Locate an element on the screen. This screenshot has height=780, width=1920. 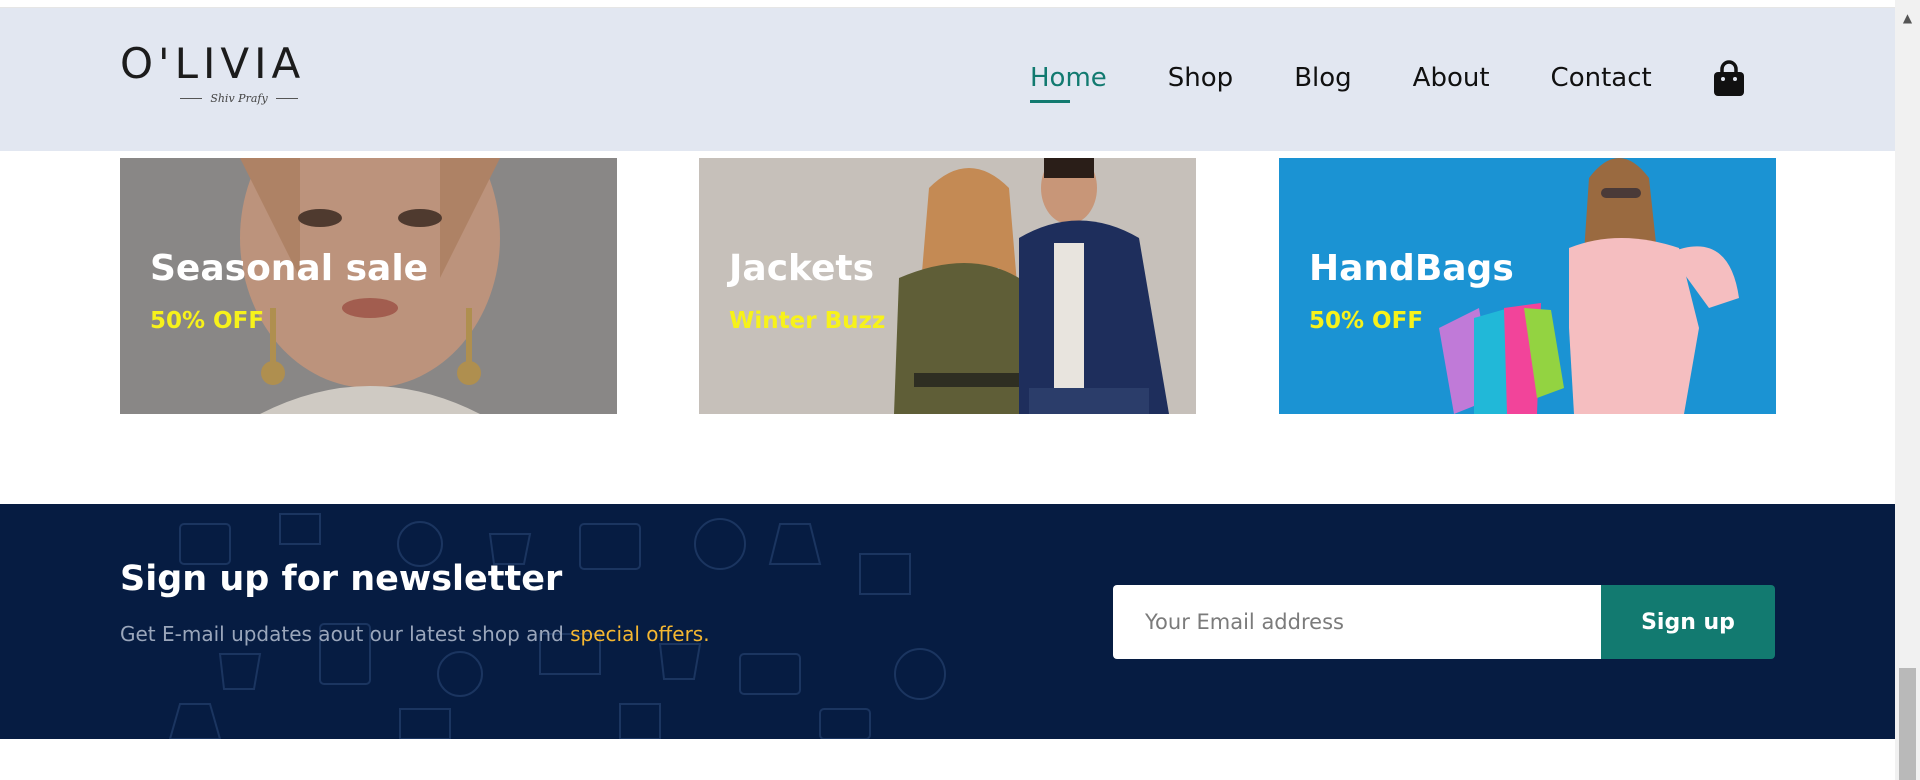
logo-dash-left is located at coordinates (191, 98).